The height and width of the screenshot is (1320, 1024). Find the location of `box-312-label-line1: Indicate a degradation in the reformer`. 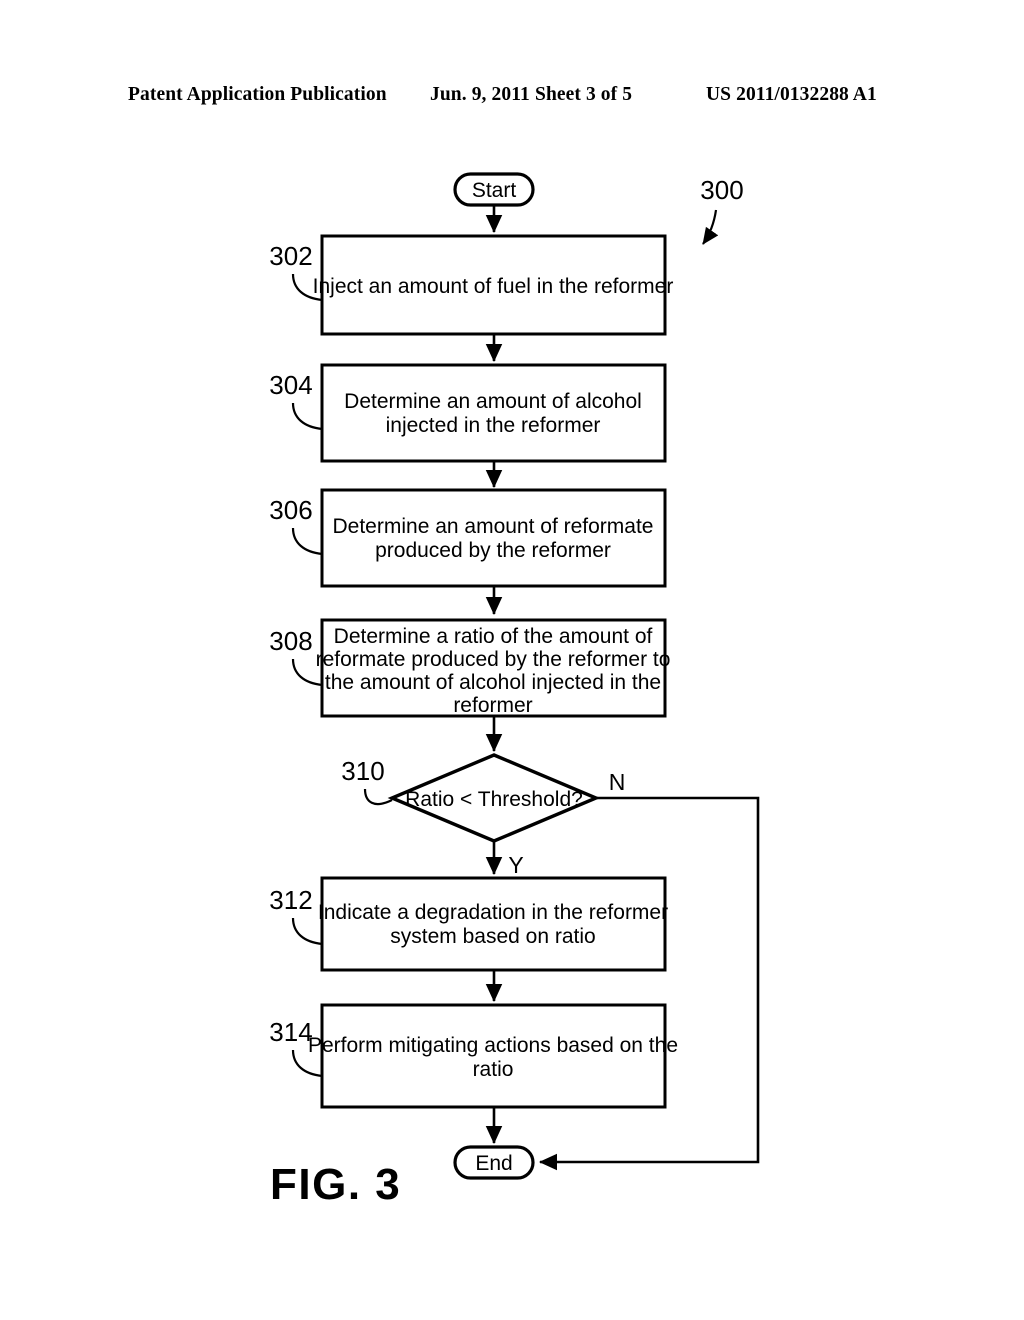

box-312-label-line1: Indicate a degradation in the reformer is located at coordinates (493, 912).